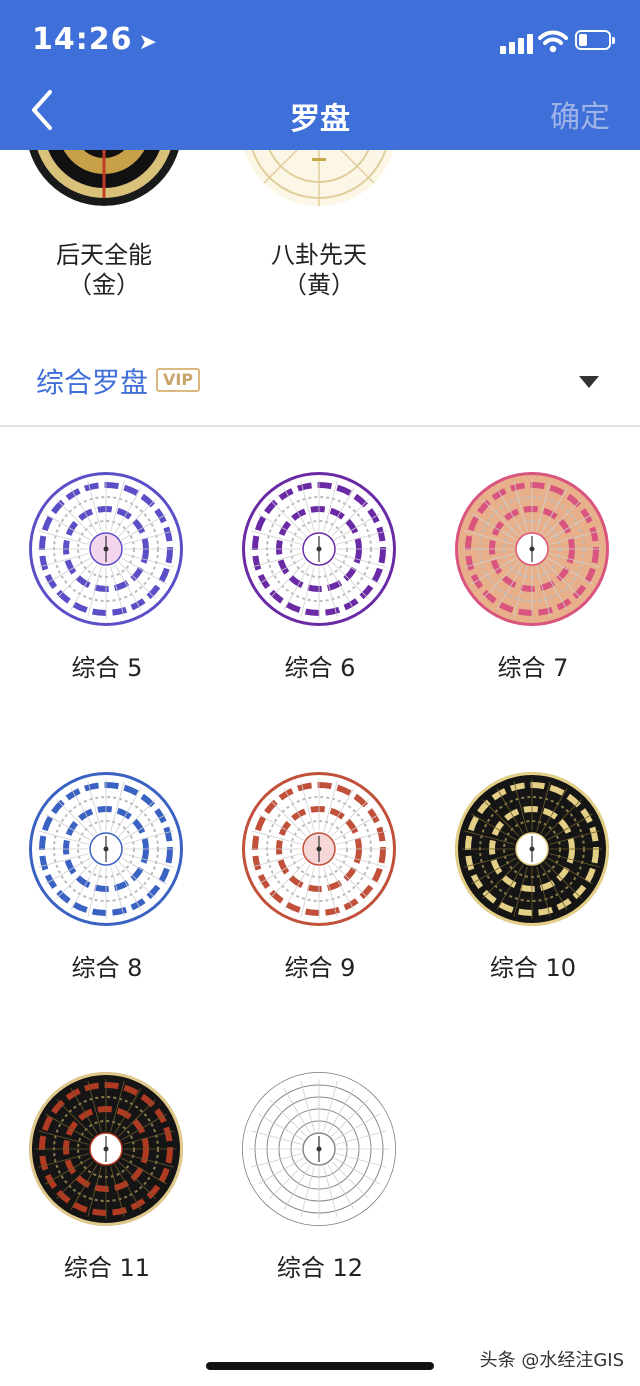 This screenshot has height=1386, width=640. What do you see at coordinates (320, 40) in the screenshot?
I see `status-bar: 14:26 ➤` at bounding box center [320, 40].